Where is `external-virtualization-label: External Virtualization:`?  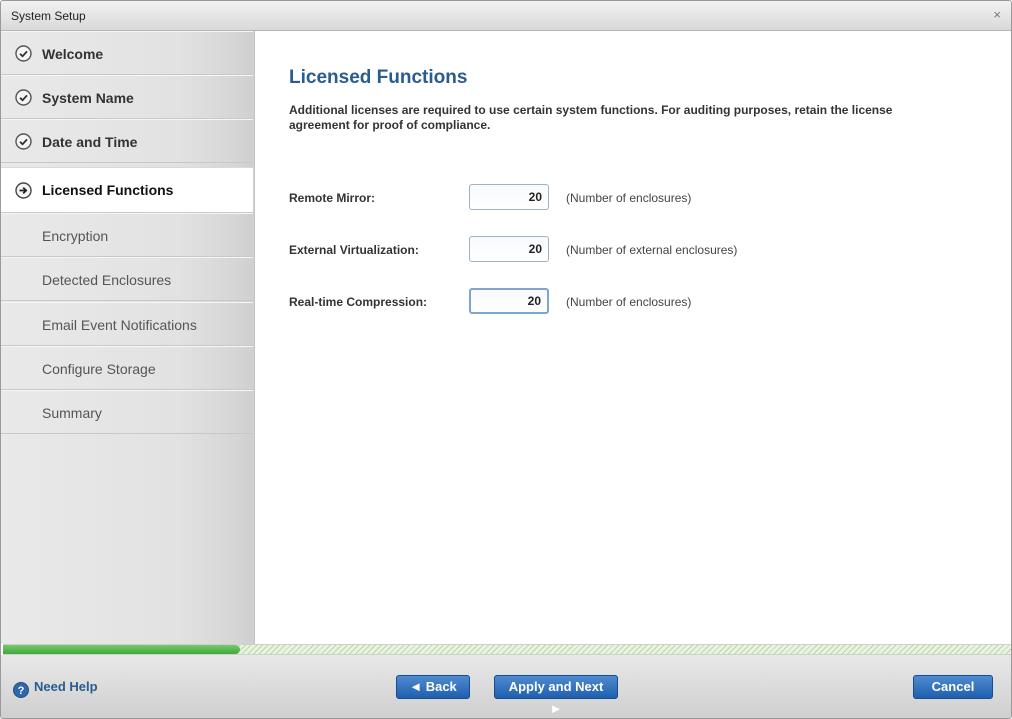 external-virtualization-label: External Virtualization: is located at coordinates (354, 250).